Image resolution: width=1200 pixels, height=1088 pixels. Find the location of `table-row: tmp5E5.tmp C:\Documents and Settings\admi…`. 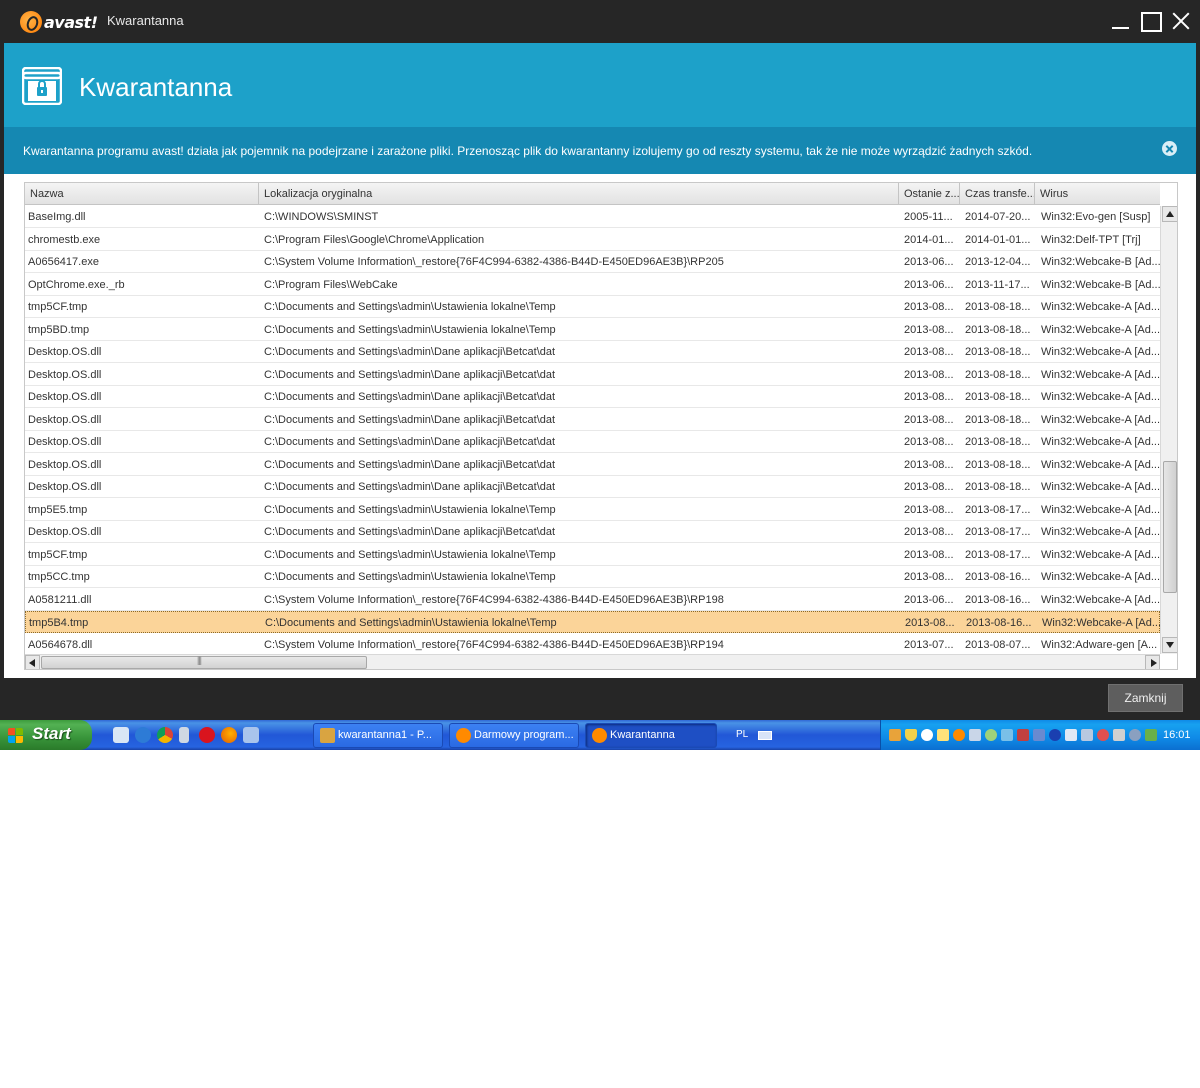

table-row: tmp5E5.tmp C:\Documents and Settings\admi… is located at coordinates (592, 510).